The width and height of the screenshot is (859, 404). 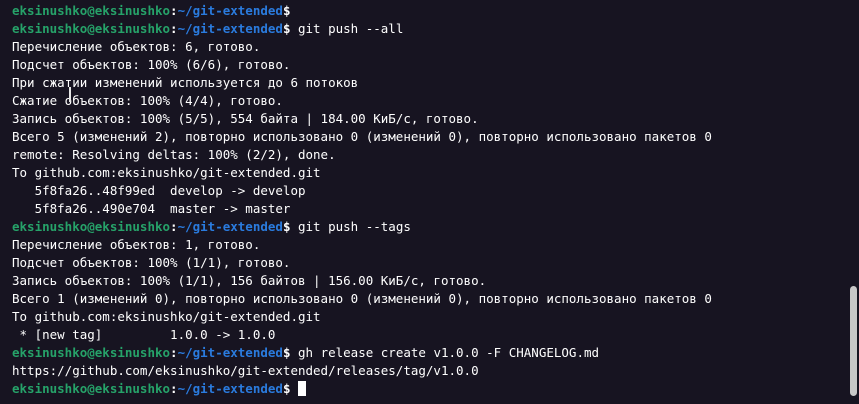 What do you see at coordinates (159, 190) in the screenshot?
I see `output-line: 5f8fa26..48f99ed develop -> develop` at bounding box center [159, 190].